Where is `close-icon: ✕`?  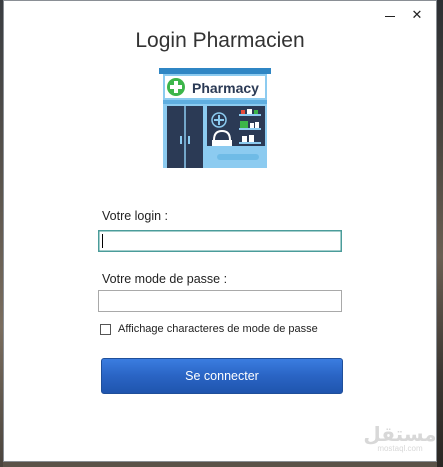
close-icon: ✕ is located at coordinates (417, 15).